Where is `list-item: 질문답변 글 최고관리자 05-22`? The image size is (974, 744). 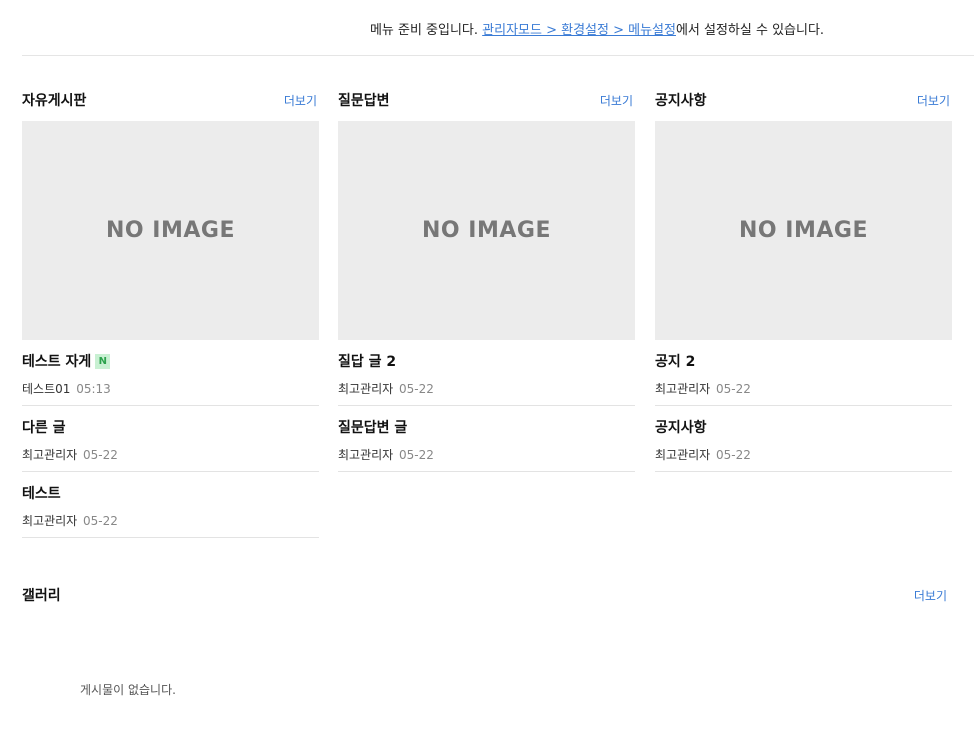
list-item: 질문답변 글 최고관리자 05-22 is located at coordinates (486, 439).